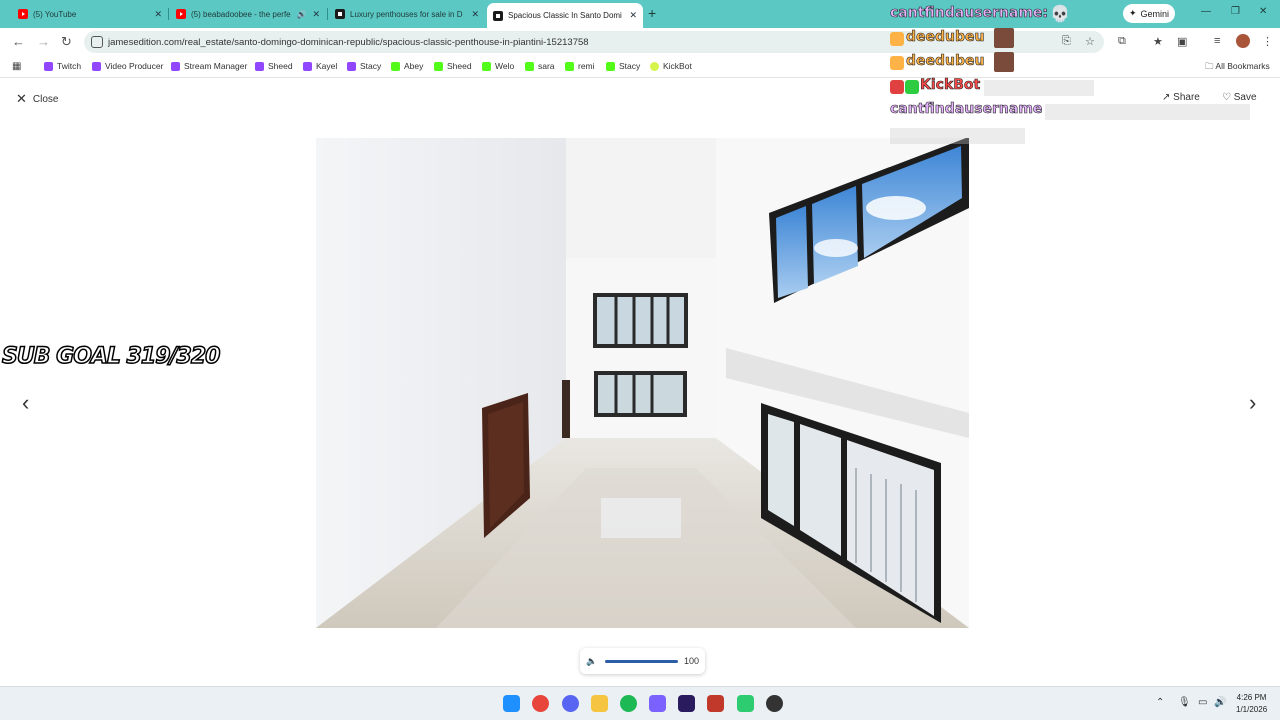  I want to click on install-app-icon: ⎘, so click(1066, 41).